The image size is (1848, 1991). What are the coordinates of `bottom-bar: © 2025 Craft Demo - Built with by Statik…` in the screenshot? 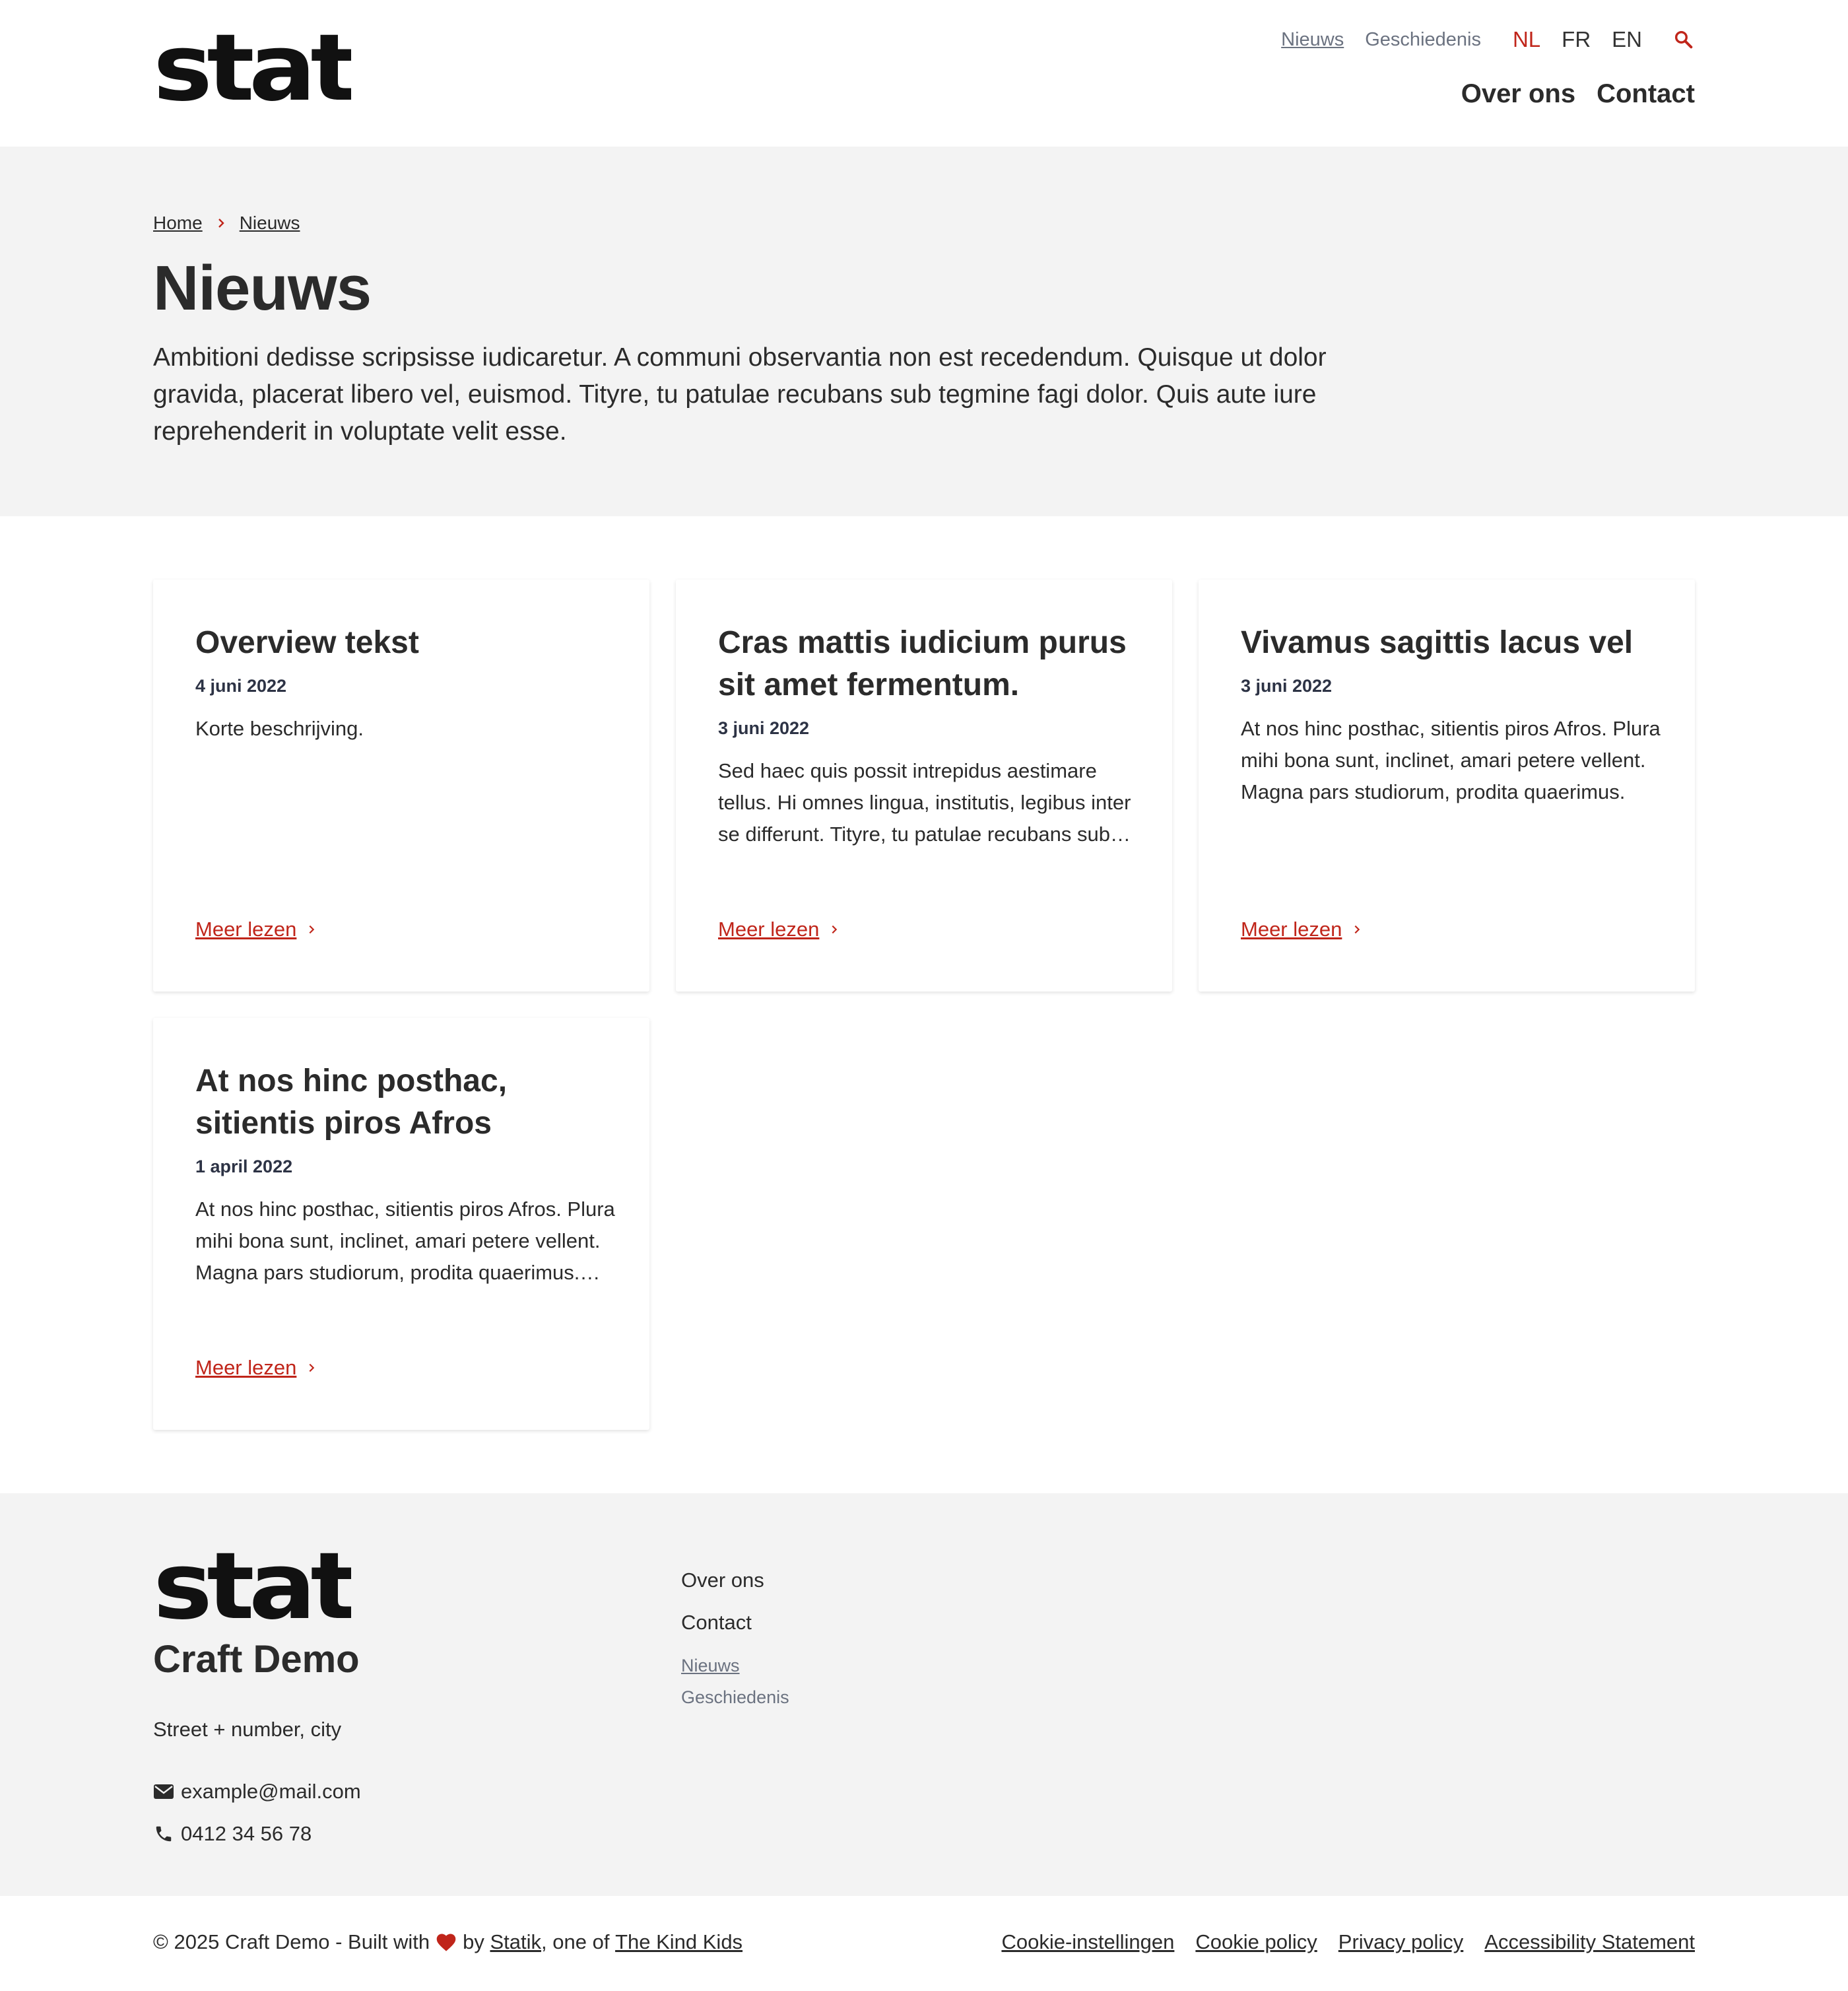 It's located at (924, 1943).